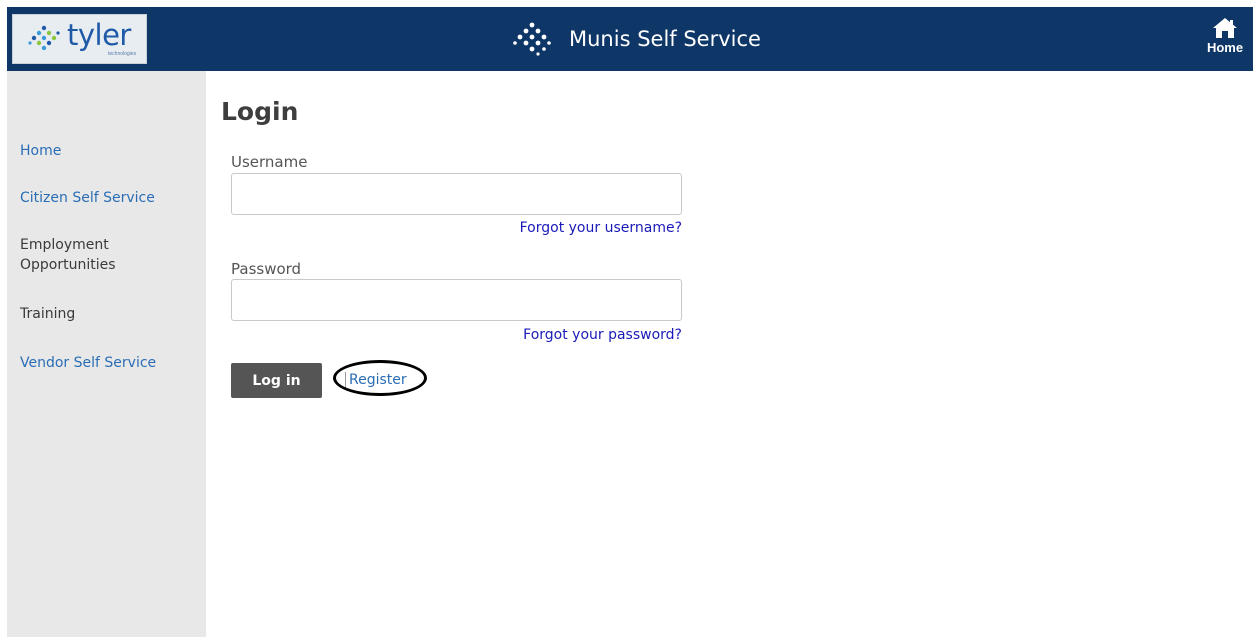 The width and height of the screenshot is (1253, 637). What do you see at coordinates (87, 198) in the screenshot?
I see `sidebar-item-citizen-self-service: Citizen Self Service` at bounding box center [87, 198].